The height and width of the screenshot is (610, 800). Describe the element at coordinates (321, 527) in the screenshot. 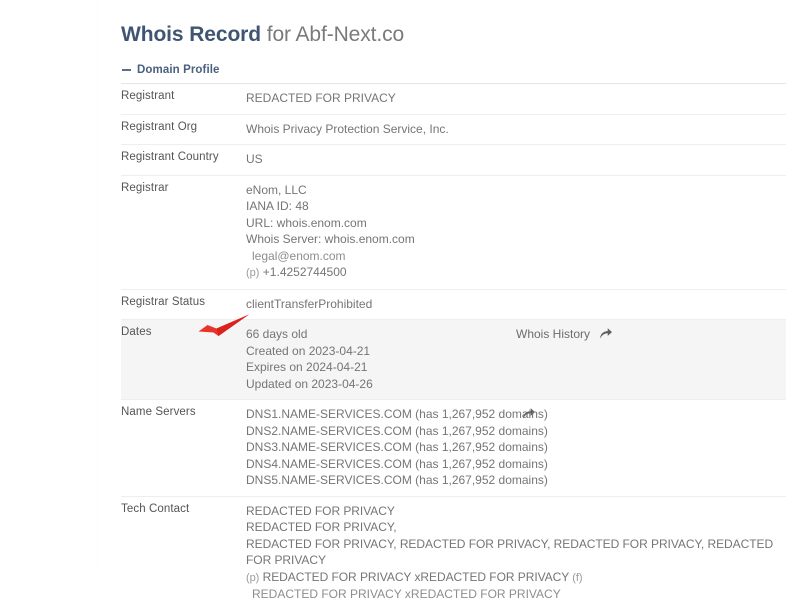

I see `value-line: REDACTED FOR PRIVACY,` at that location.